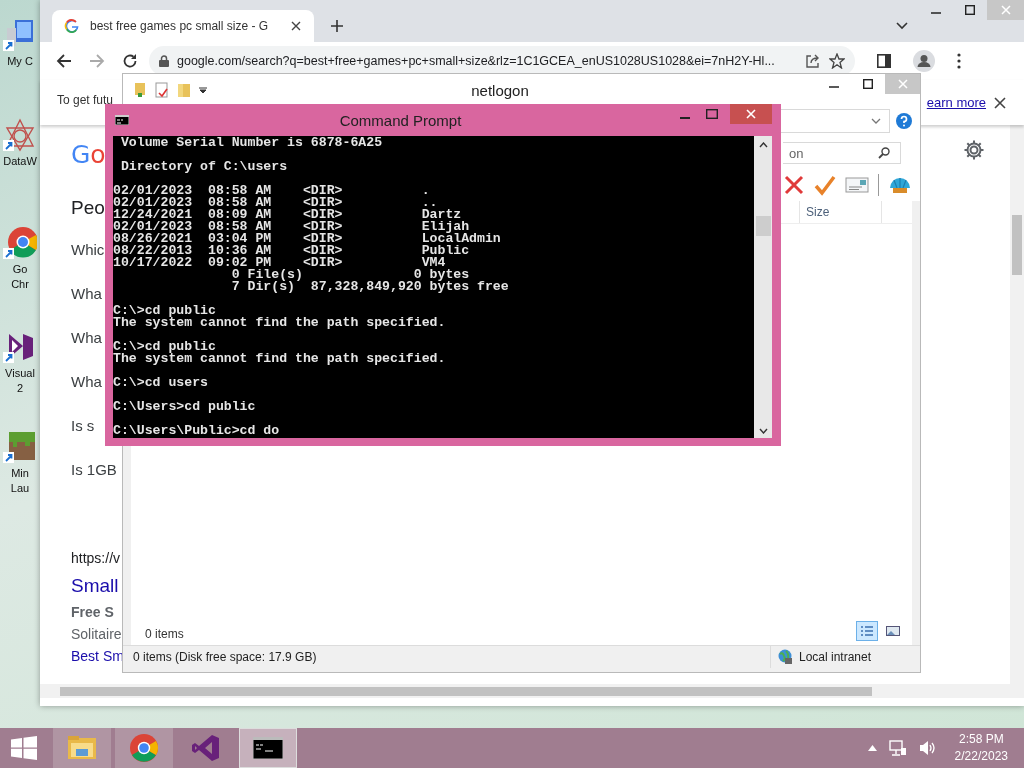 Image resolution: width=1024 pixels, height=768 pixels. What do you see at coordinates (956, 102) in the screenshot?
I see `learn-more-link: earn more` at bounding box center [956, 102].